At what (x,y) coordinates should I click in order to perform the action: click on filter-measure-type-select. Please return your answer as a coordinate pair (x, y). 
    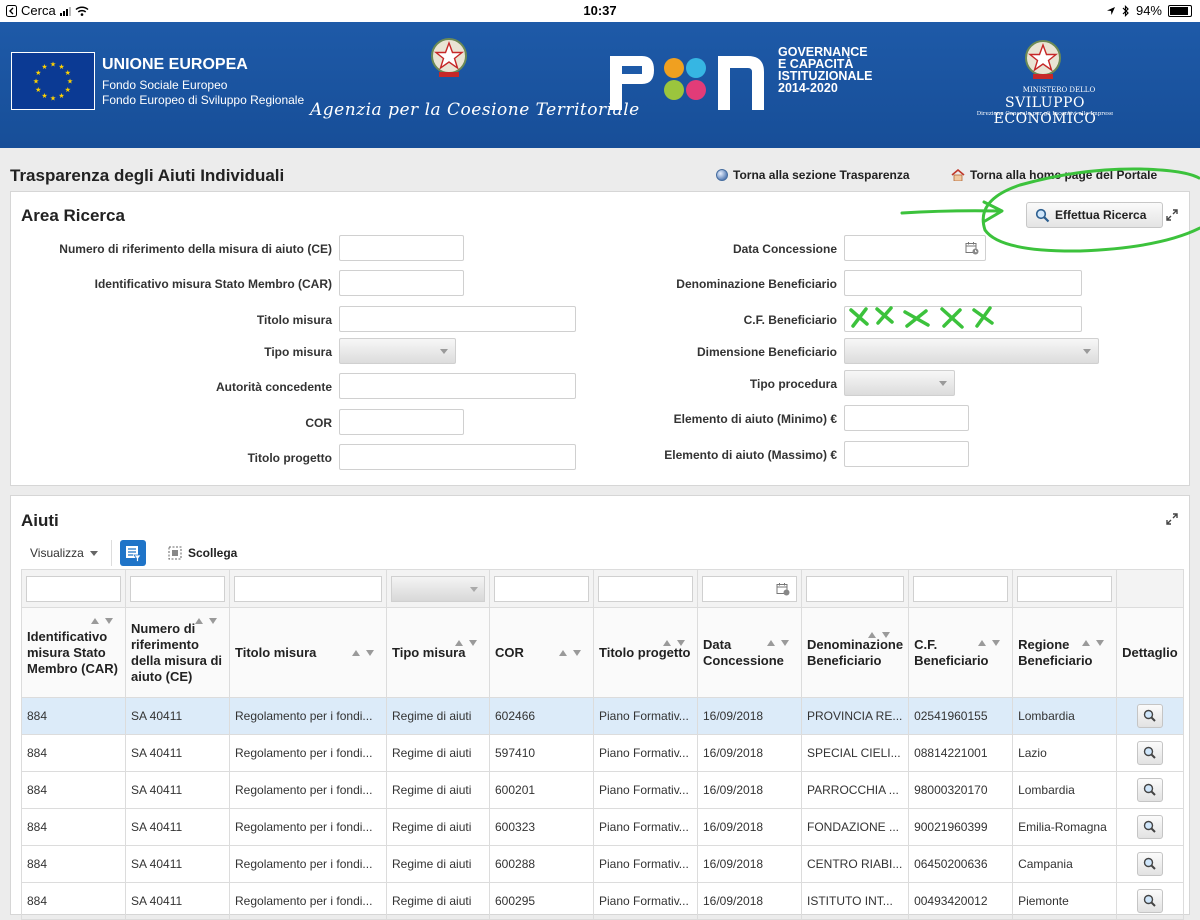
    Looking at the image, I should click on (438, 588).